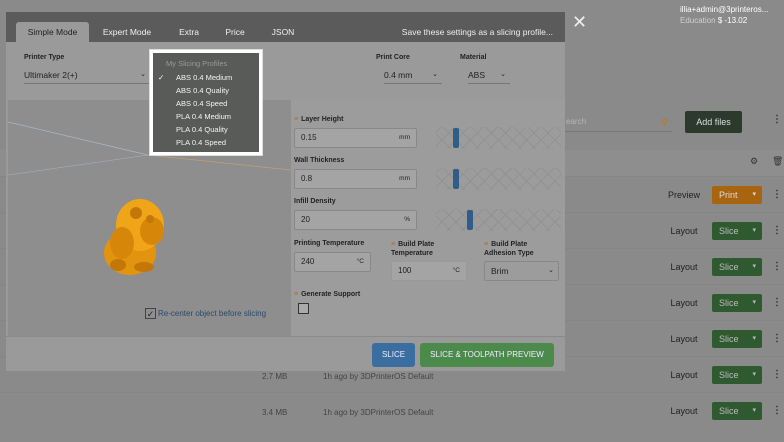 This screenshot has height=442, width=784. What do you see at coordinates (355, 179) in the screenshot?
I see `wall-thickness-input: 0.8 mm` at bounding box center [355, 179].